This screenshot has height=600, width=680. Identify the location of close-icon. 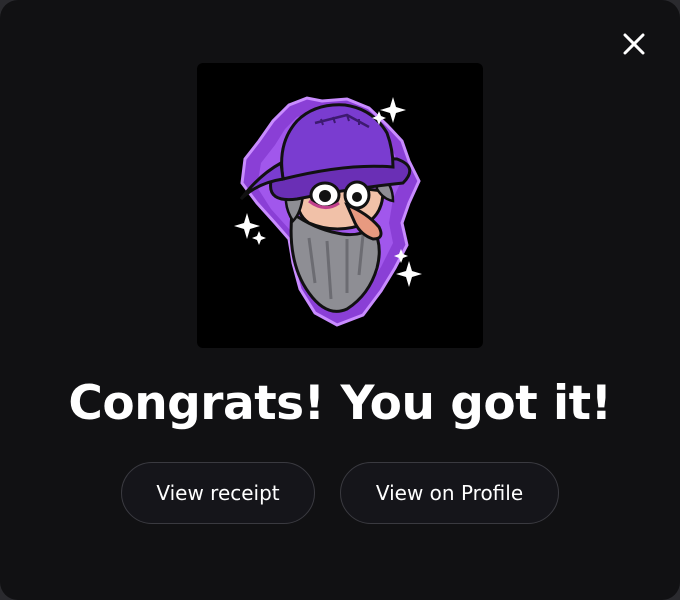
(634, 44).